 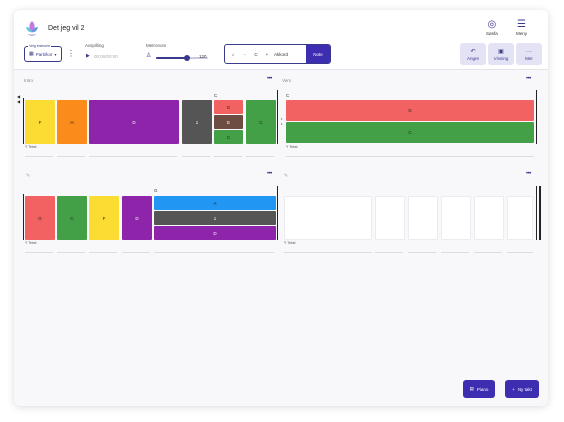 What do you see at coordinates (269, 174) in the screenshot?
I see `section3-more-icon: •••` at bounding box center [269, 174].